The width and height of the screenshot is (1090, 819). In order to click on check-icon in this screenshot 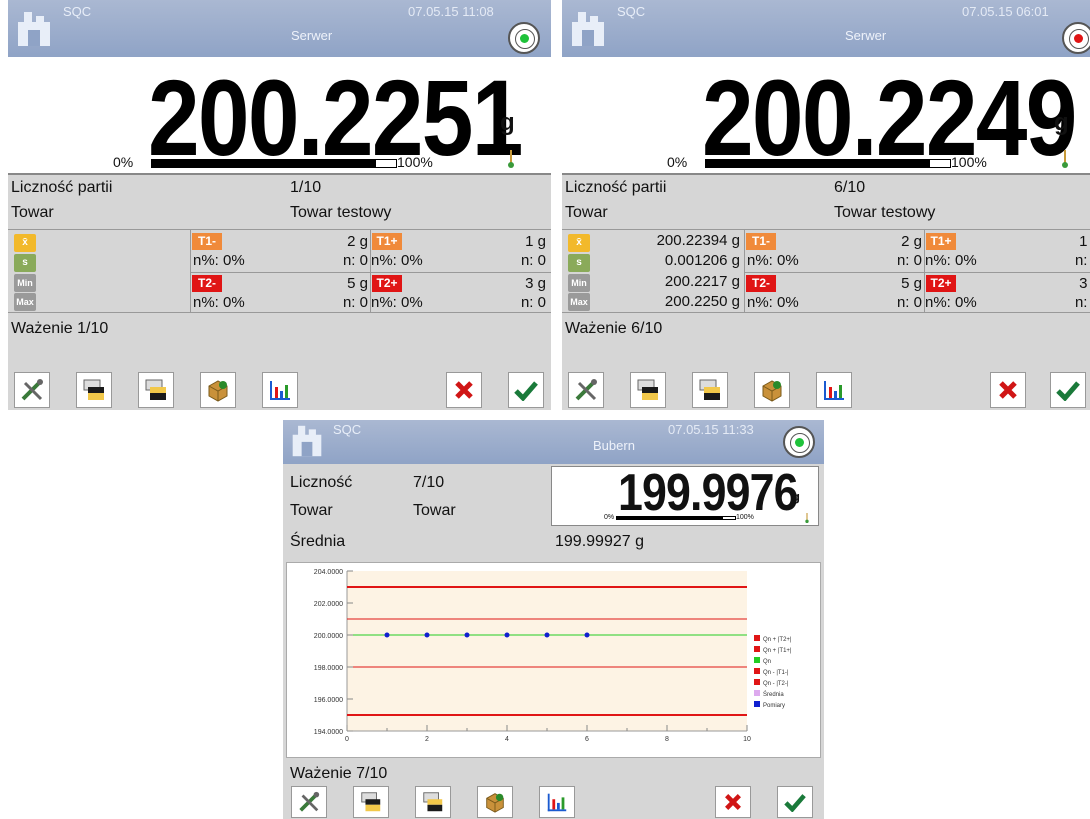, I will do `click(1068, 391)`.